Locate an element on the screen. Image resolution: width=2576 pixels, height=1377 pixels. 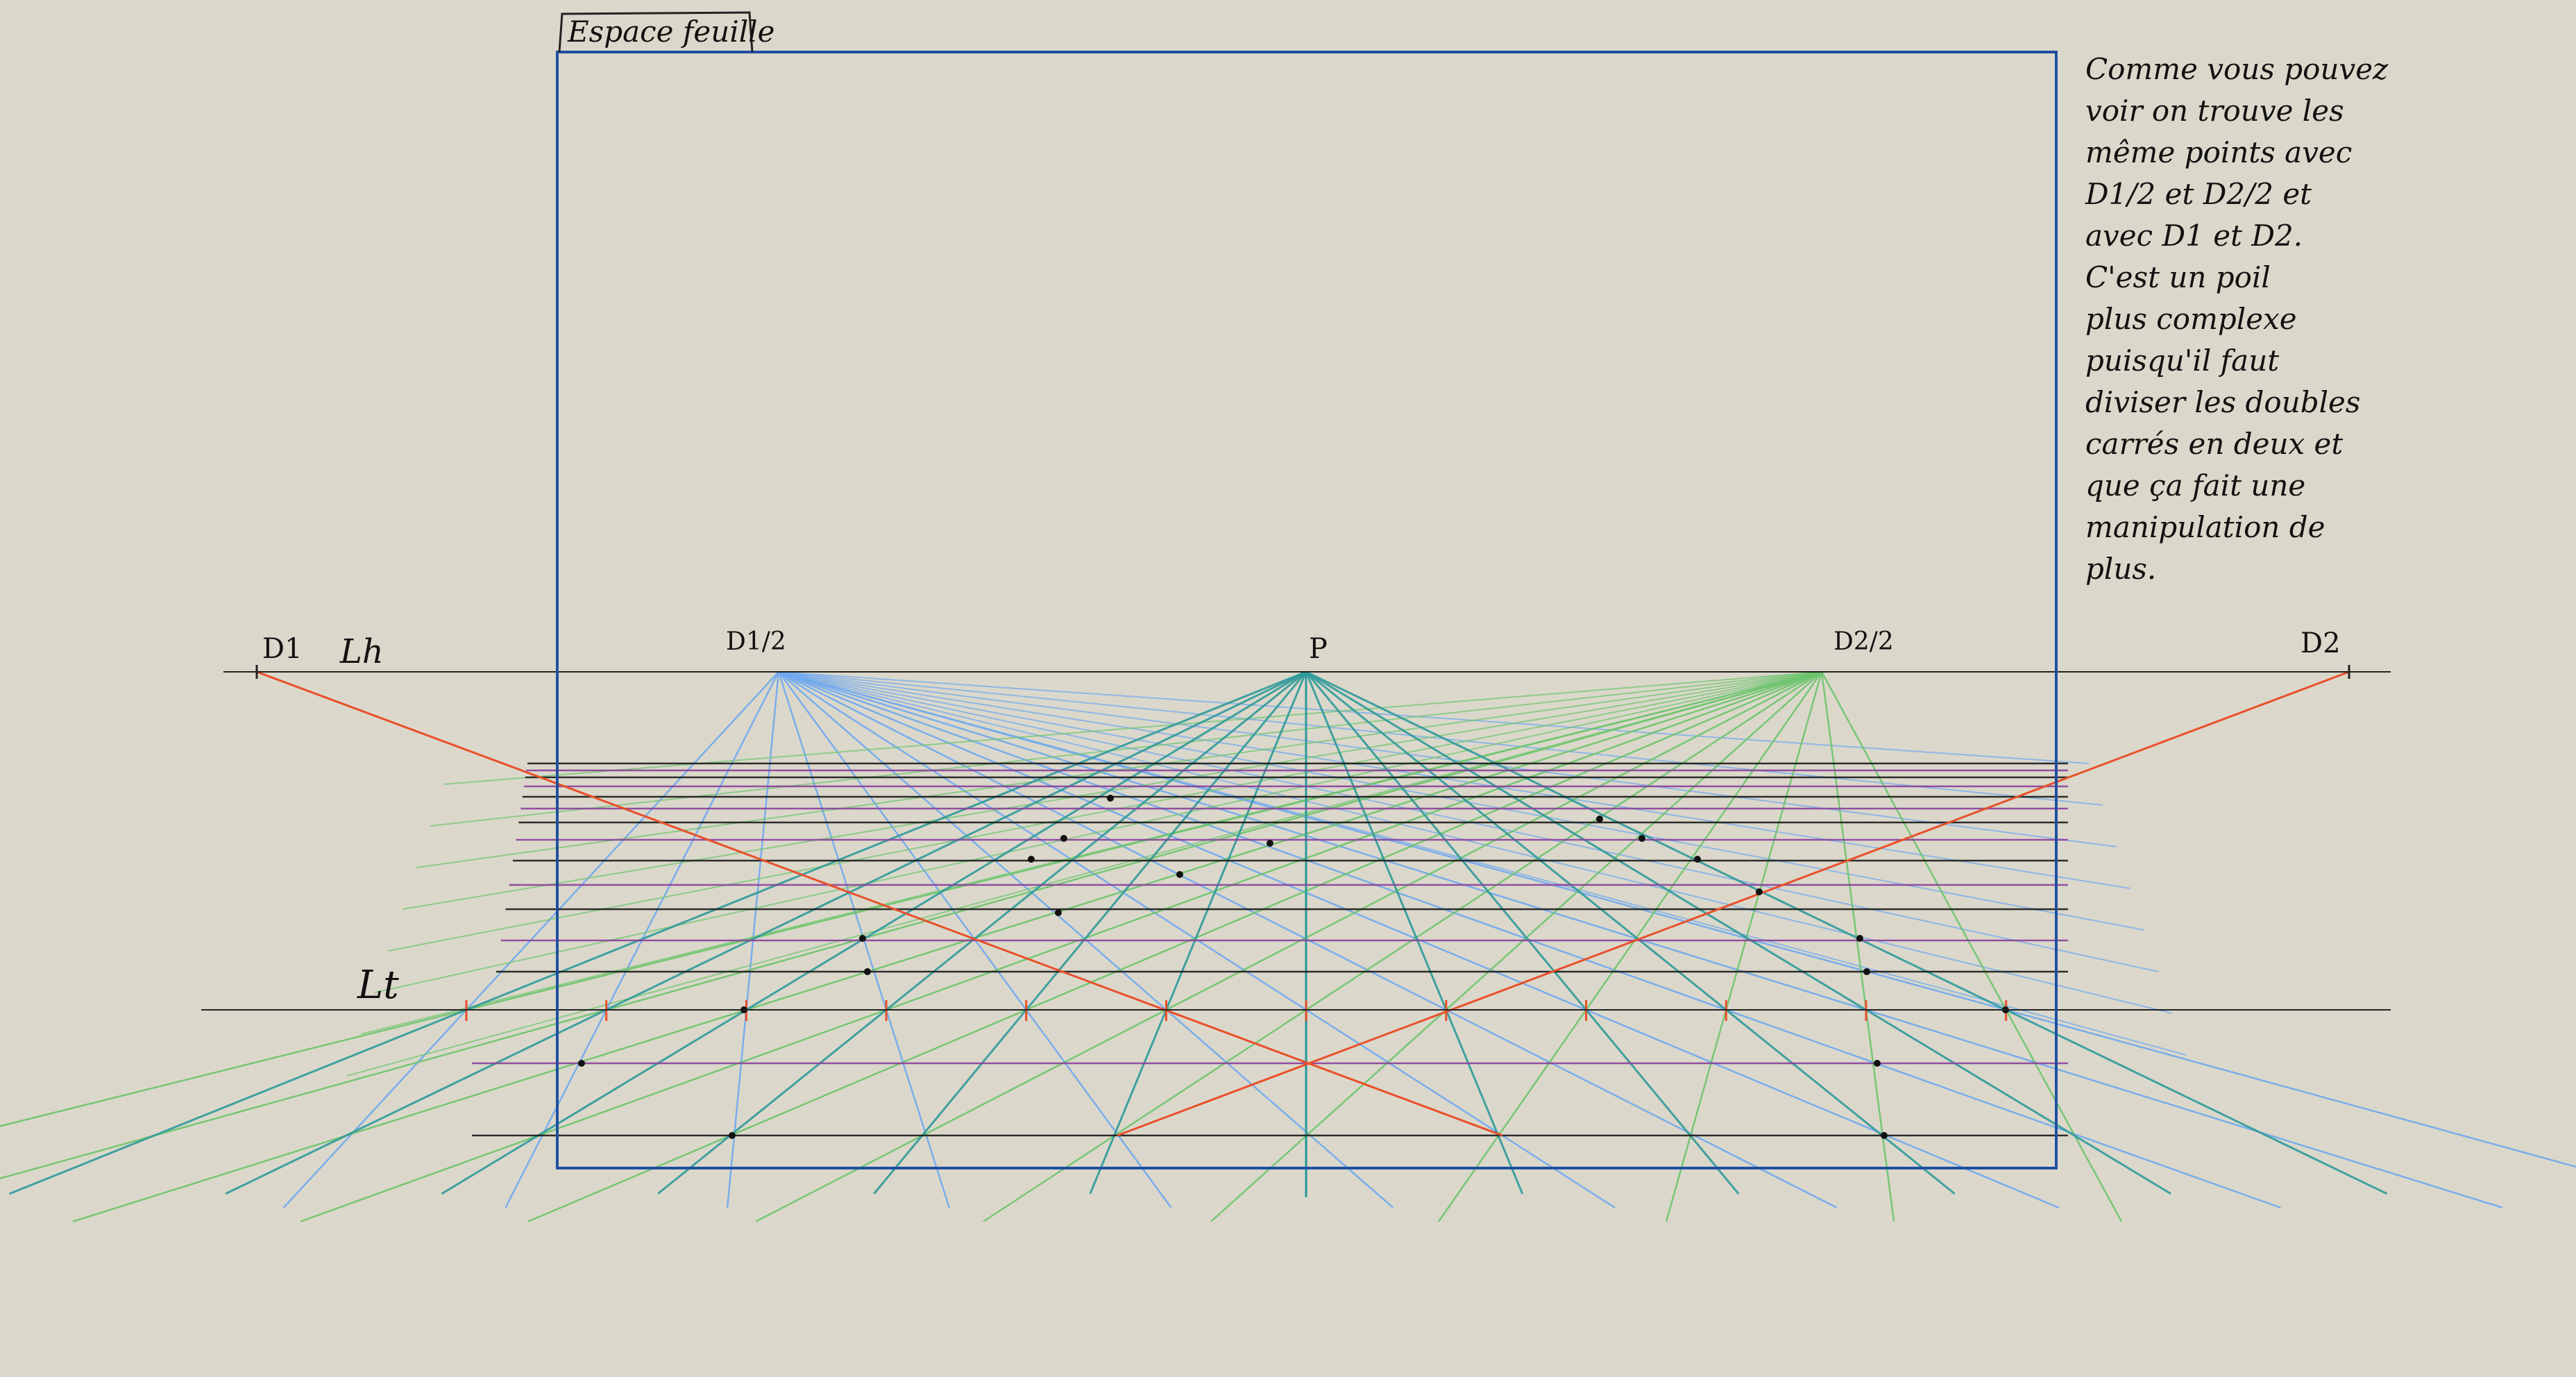
note-line: puisqu'il faut is located at coordinates (2182, 361).